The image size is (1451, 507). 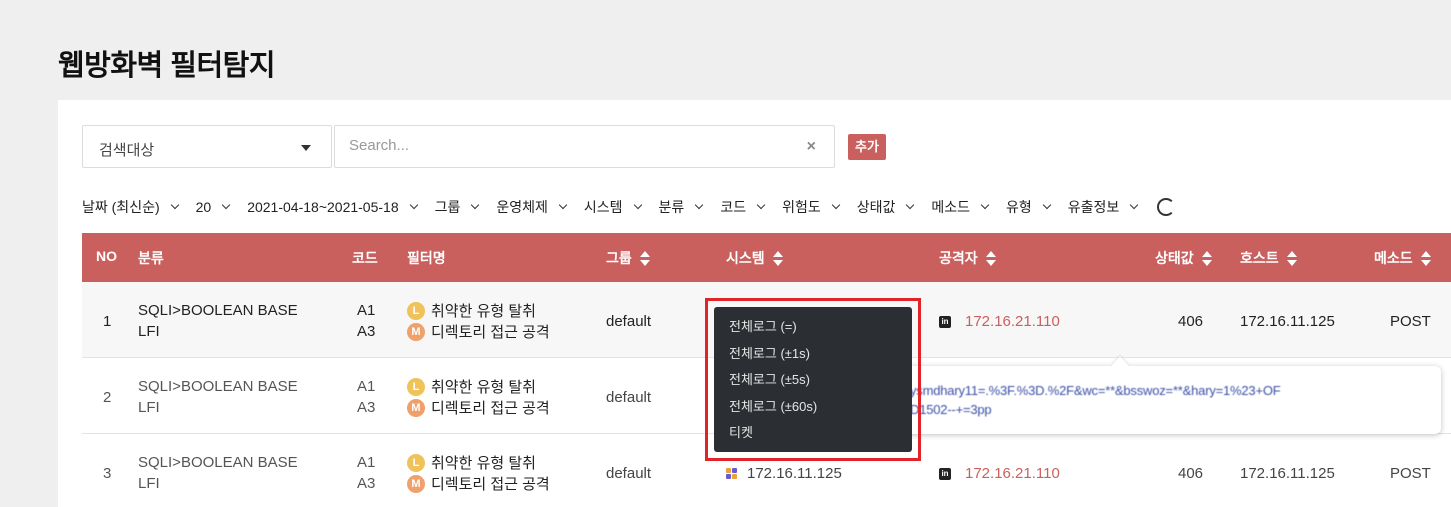 What do you see at coordinates (107, 473) in the screenshot?
I see `row-no: 3` at bounding box center [107, 473].